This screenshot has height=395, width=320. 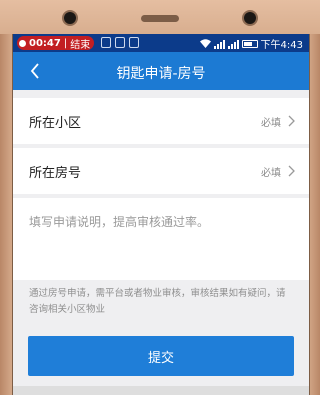 I want to click on phone-top-bezel, so click(x=160, y=17).